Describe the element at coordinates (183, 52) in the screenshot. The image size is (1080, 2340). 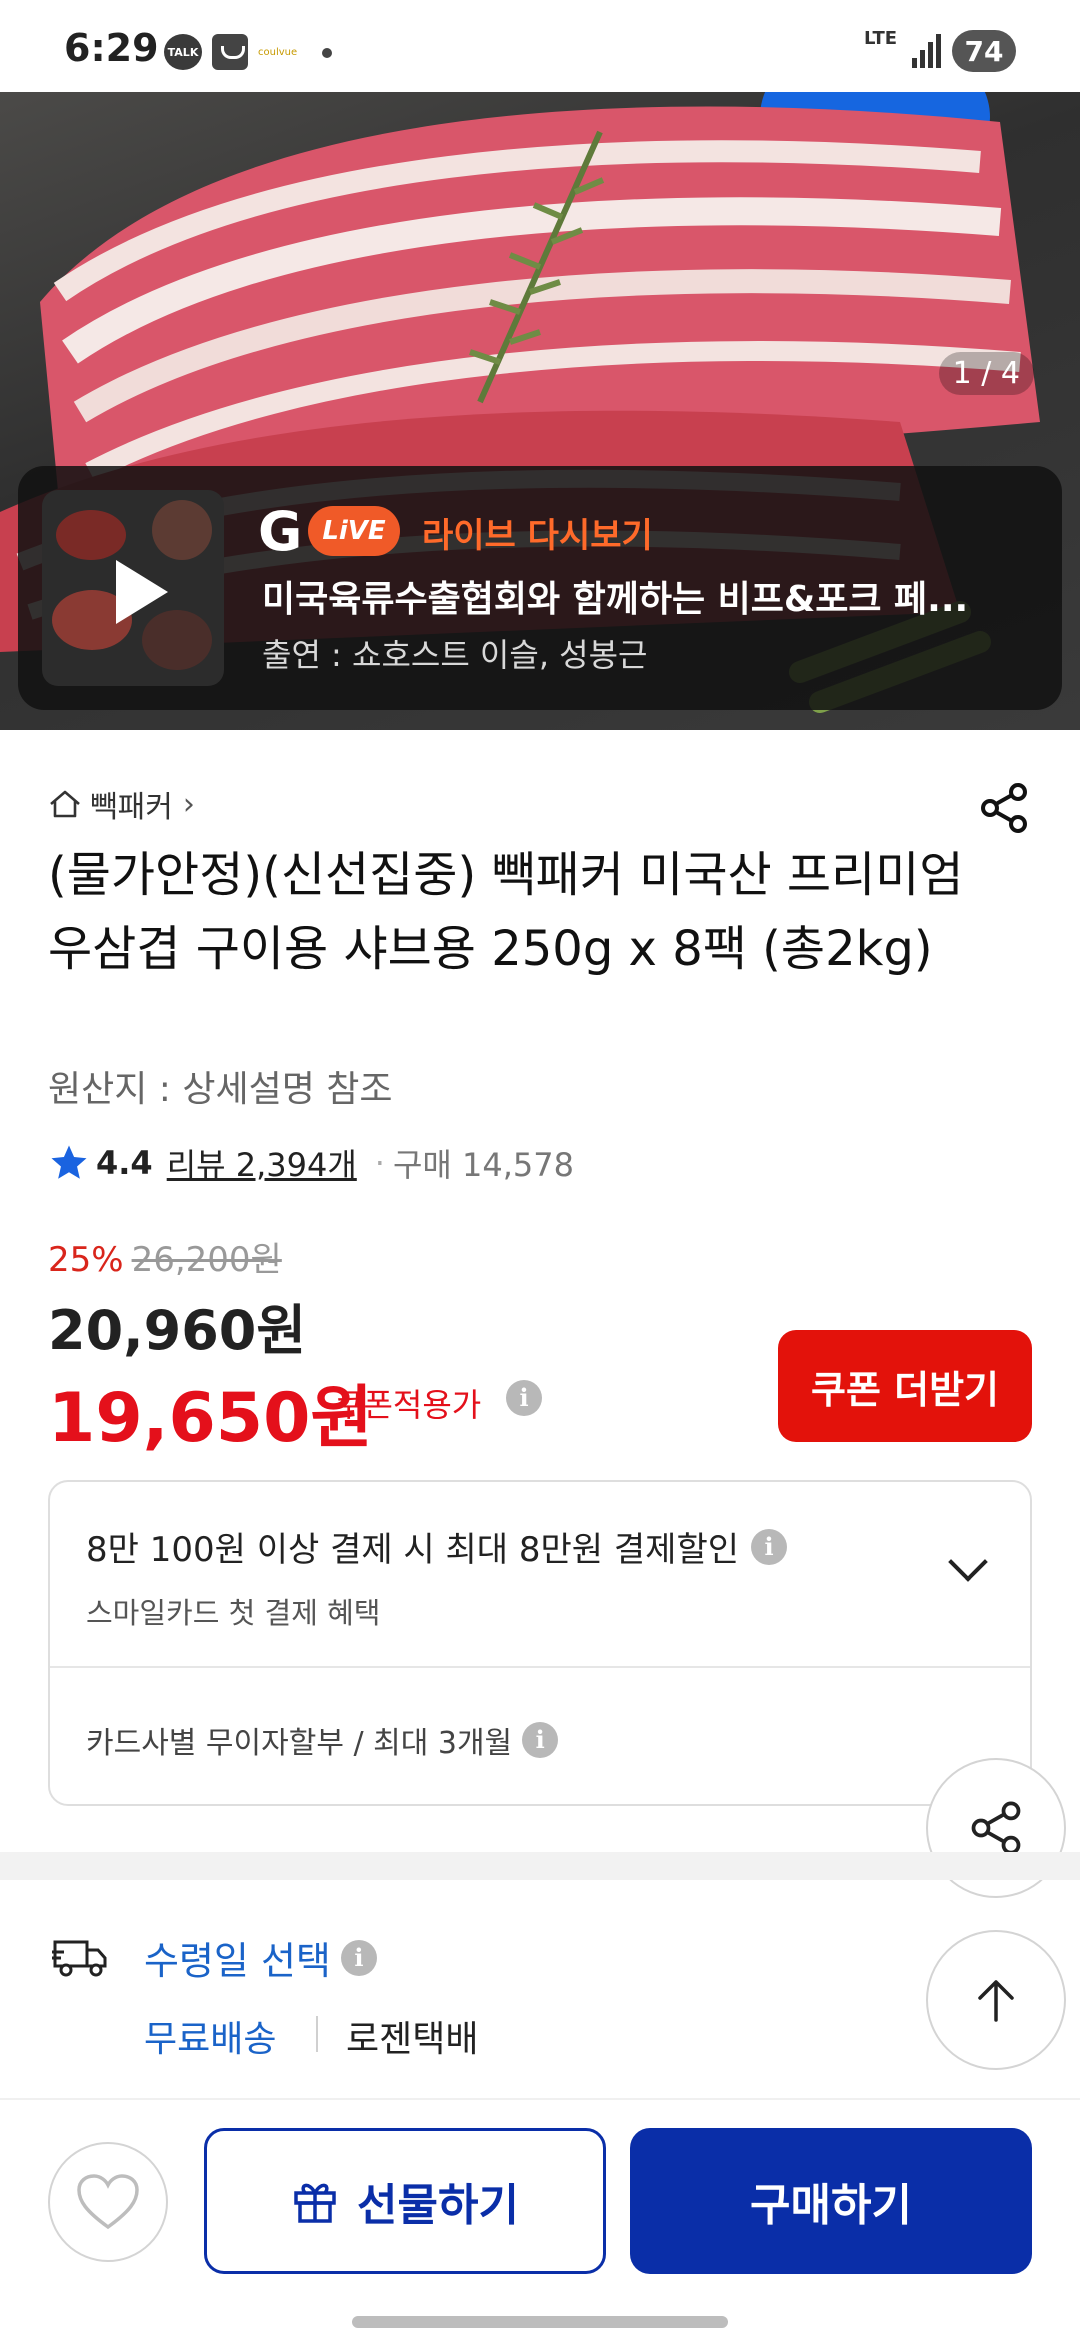
I see `kakaotalk-notification-icon: TALK` at that location.